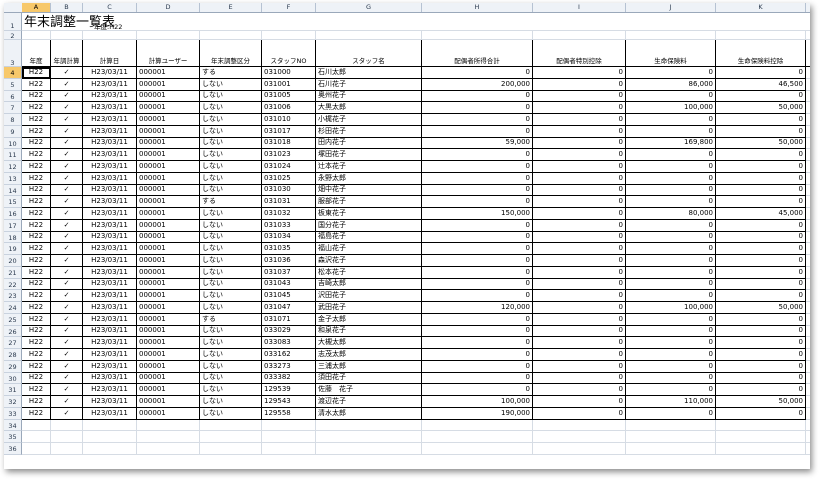  Describe the element at coordinates (13, 378) in the screenshot. I see `row-header-30: 30` at that location.